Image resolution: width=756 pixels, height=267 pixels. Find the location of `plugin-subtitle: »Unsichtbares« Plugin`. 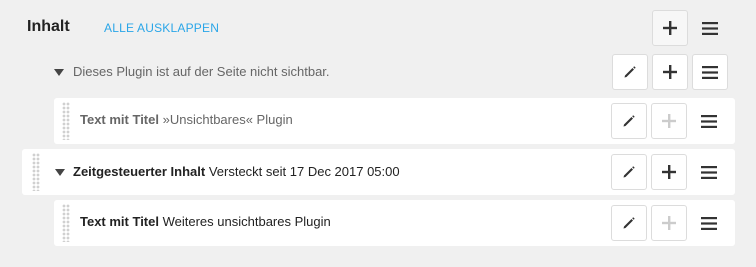

plugin-subtitle: »Unsichtbares« Plugin is located at coordinates (227, 119).